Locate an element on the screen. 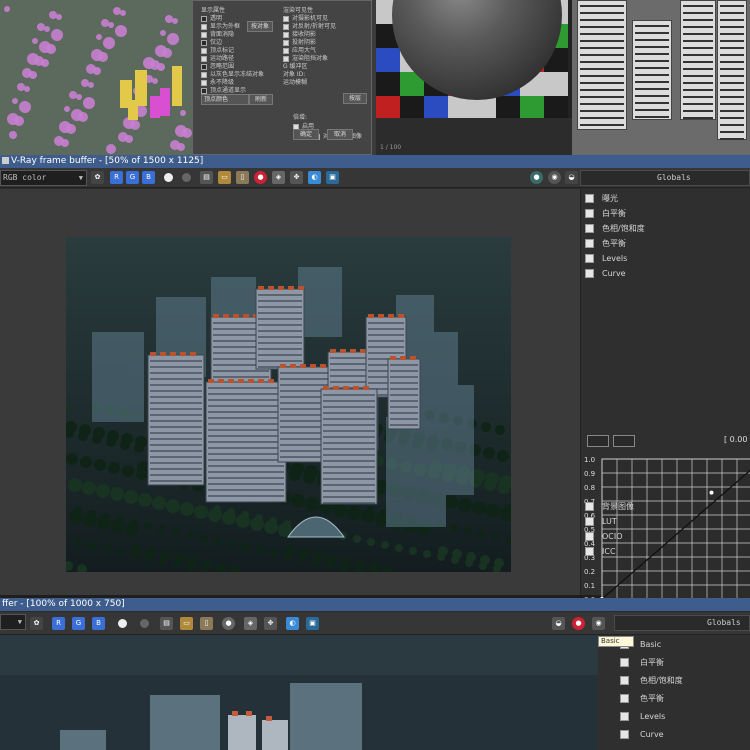 The height and width of the screenshot is (750, 750). globals-item-label: 色相/饱和度 is located at coordinates (623, 228).